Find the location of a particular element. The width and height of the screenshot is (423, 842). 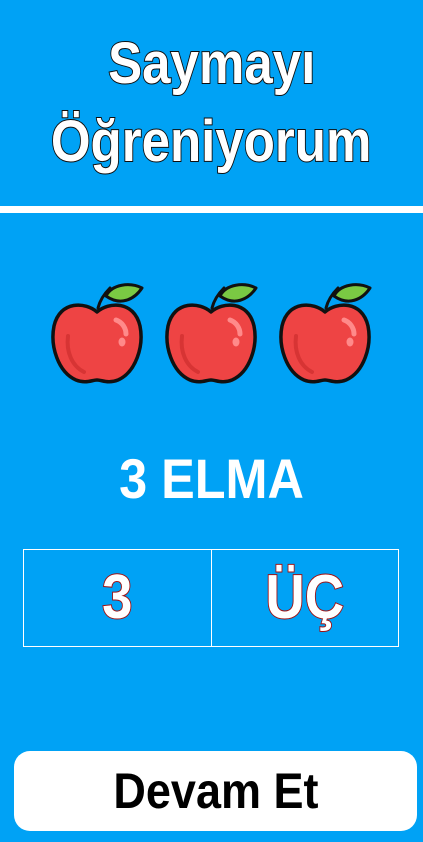

answer-cell-word: ÜÇ is located at coordinates (304, 598).